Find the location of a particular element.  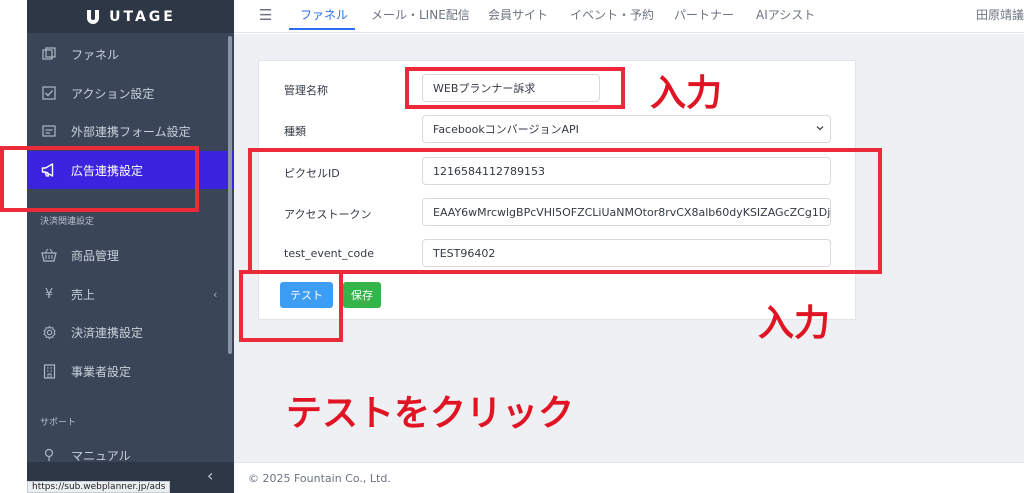

user-name: 田原靖議 is located at coordinates (1000, 14).